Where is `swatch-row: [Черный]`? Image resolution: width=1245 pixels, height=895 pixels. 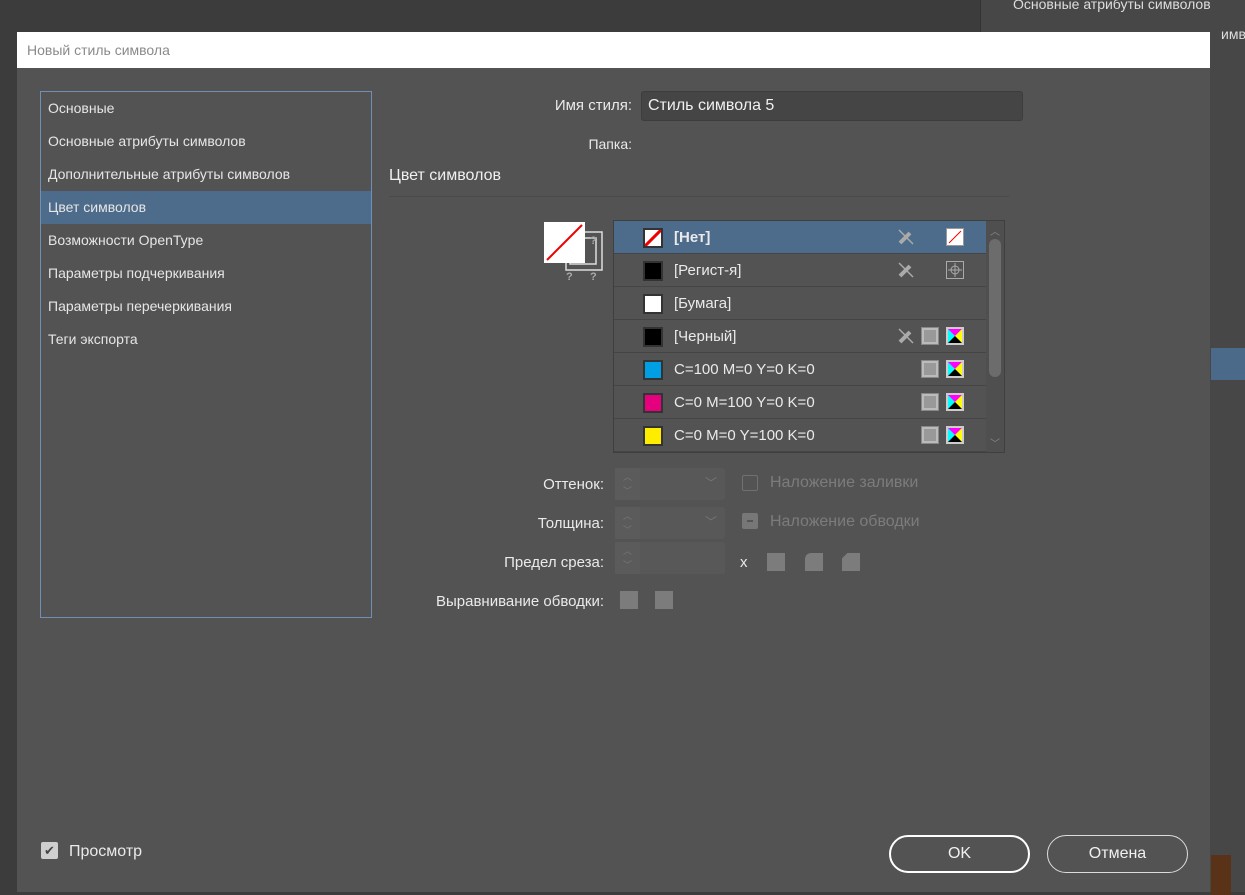
swatch-row: [Черный] is located at coordinates (809, 336).